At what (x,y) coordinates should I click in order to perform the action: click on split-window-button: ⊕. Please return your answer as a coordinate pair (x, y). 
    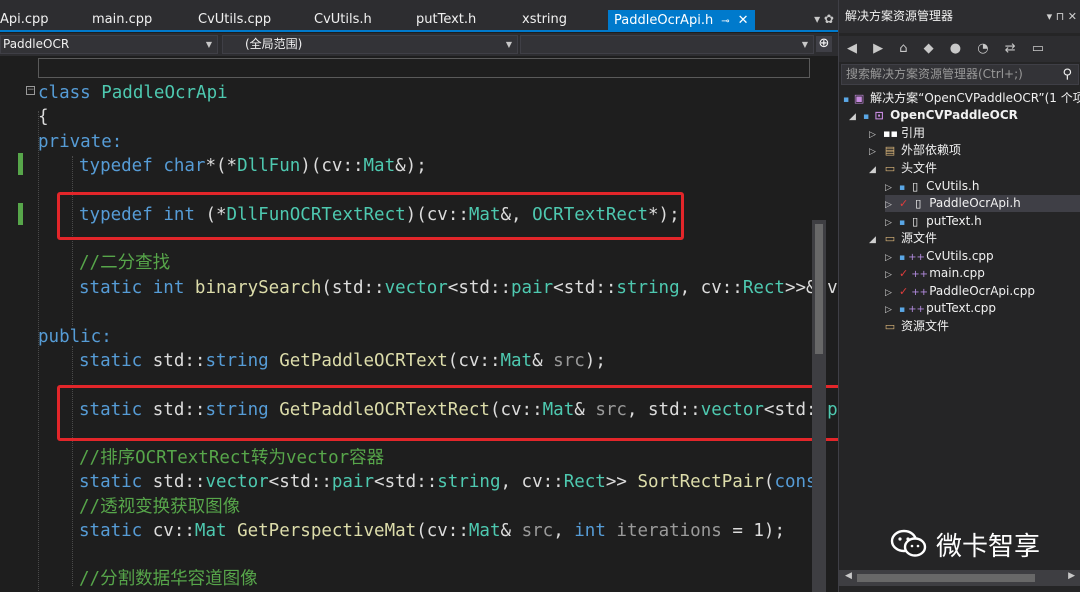
    Looking at the image, I should click on (824, 44).